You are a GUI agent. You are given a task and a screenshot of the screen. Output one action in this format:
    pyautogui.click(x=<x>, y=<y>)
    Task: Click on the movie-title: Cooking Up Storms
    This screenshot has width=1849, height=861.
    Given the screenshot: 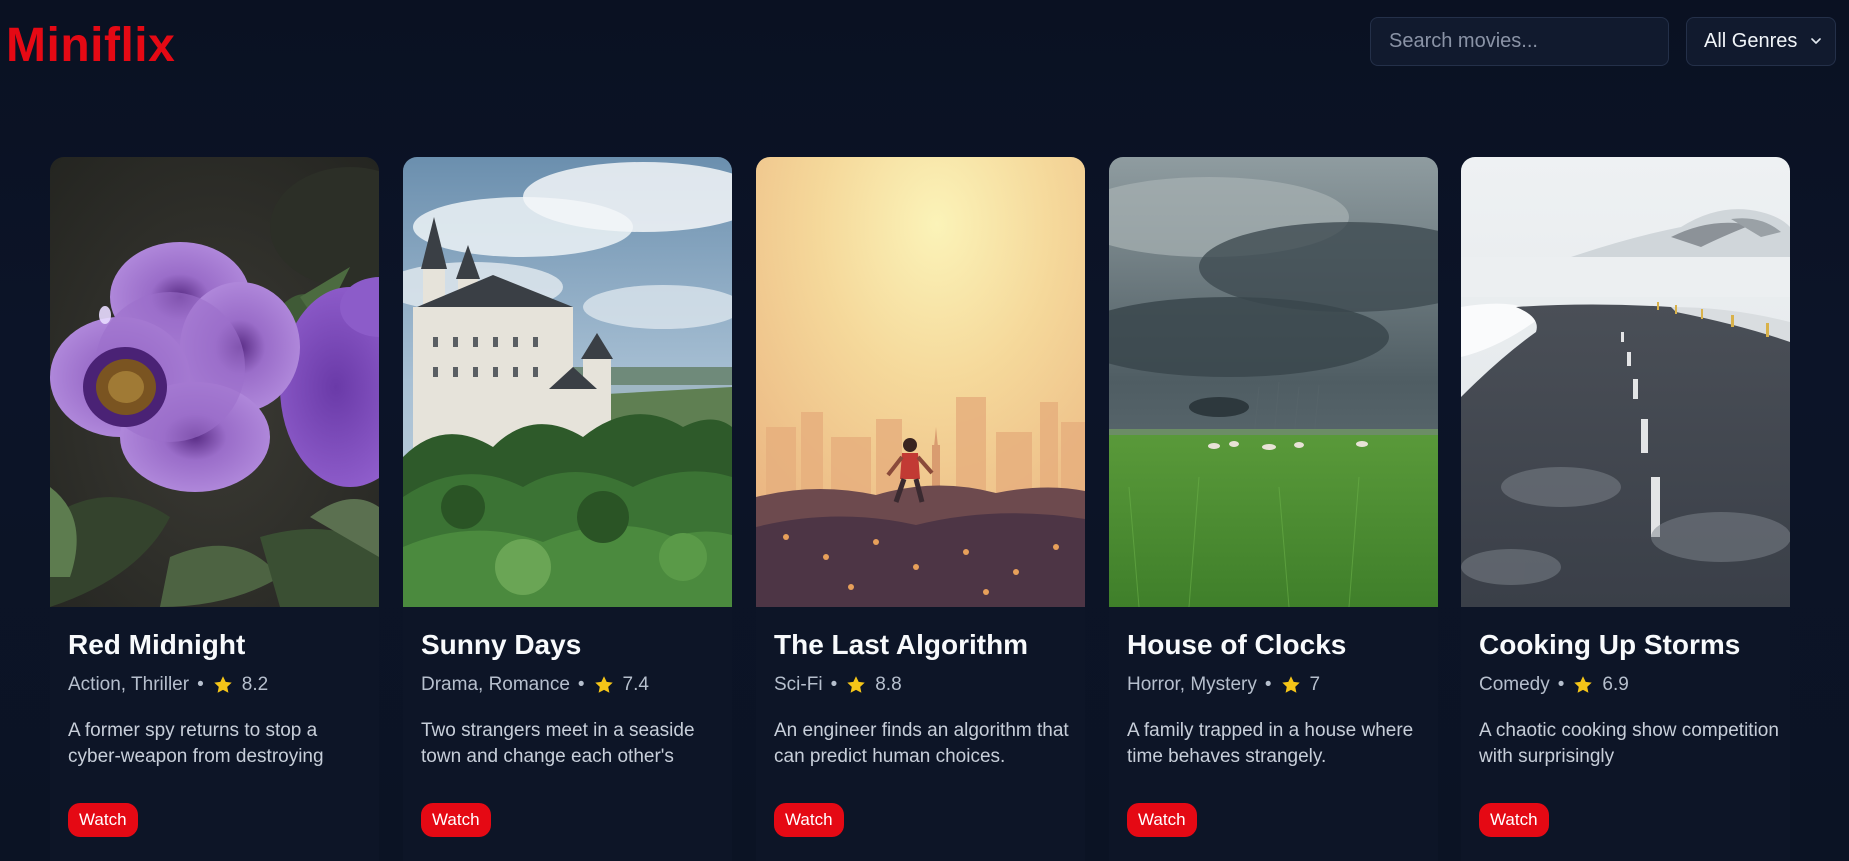 What is the action you would take?
    pyautogui.click(x=1609, y=645)
    